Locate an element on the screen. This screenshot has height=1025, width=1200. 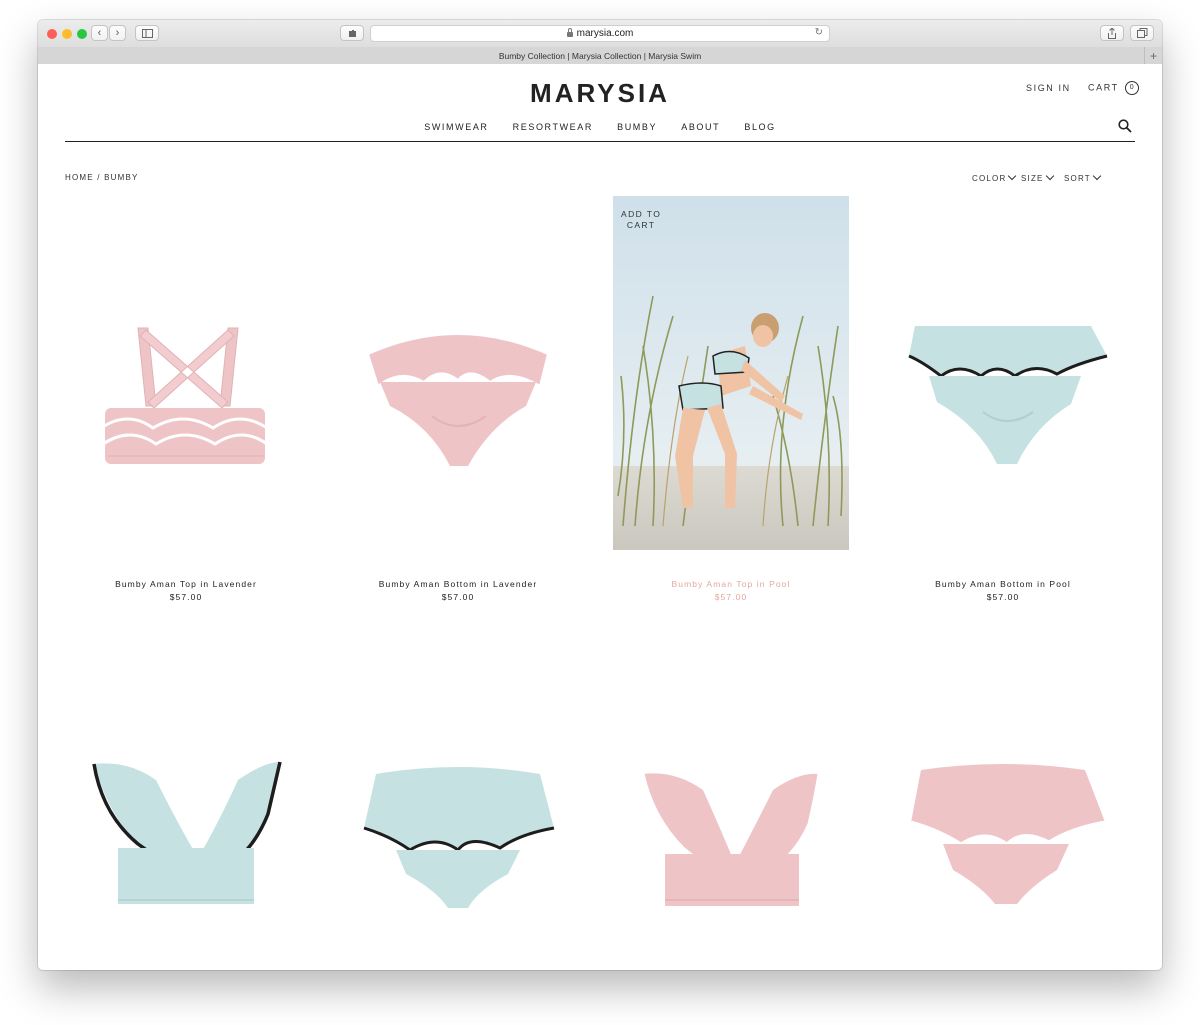
browser-toolbar: ‹ › marysia.com ↻ is located at coordinates (600, 34).